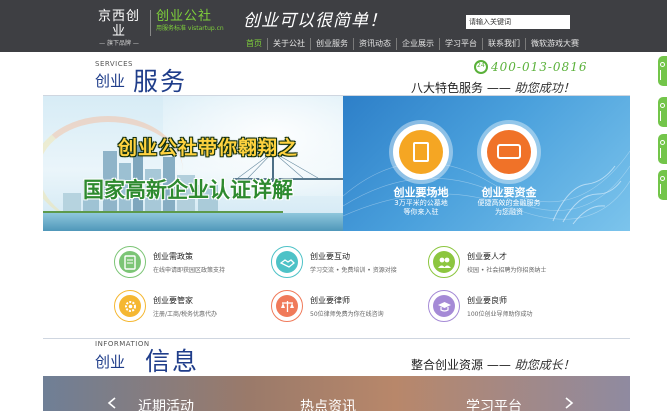 The image size is (667, 411). Describe the element at coordinates (119, 43) in the screenshot. I see `jingxi-logo-subtitle: — 旗下品牌 —` at that location.